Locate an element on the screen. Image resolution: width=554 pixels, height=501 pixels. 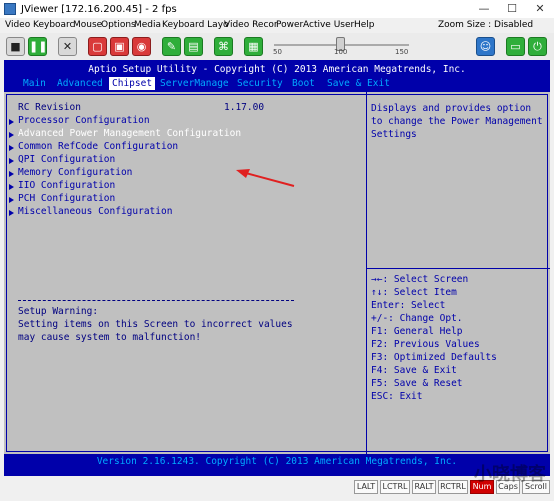
menu-keyboard: Keyboarc is located at coordinates (54, 25).